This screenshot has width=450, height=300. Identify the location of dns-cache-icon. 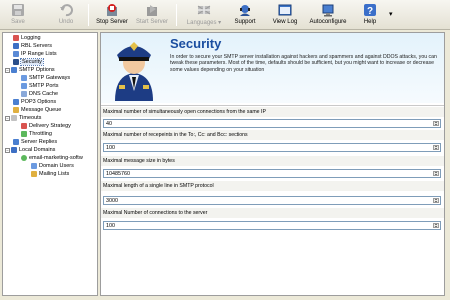
(24, 94).